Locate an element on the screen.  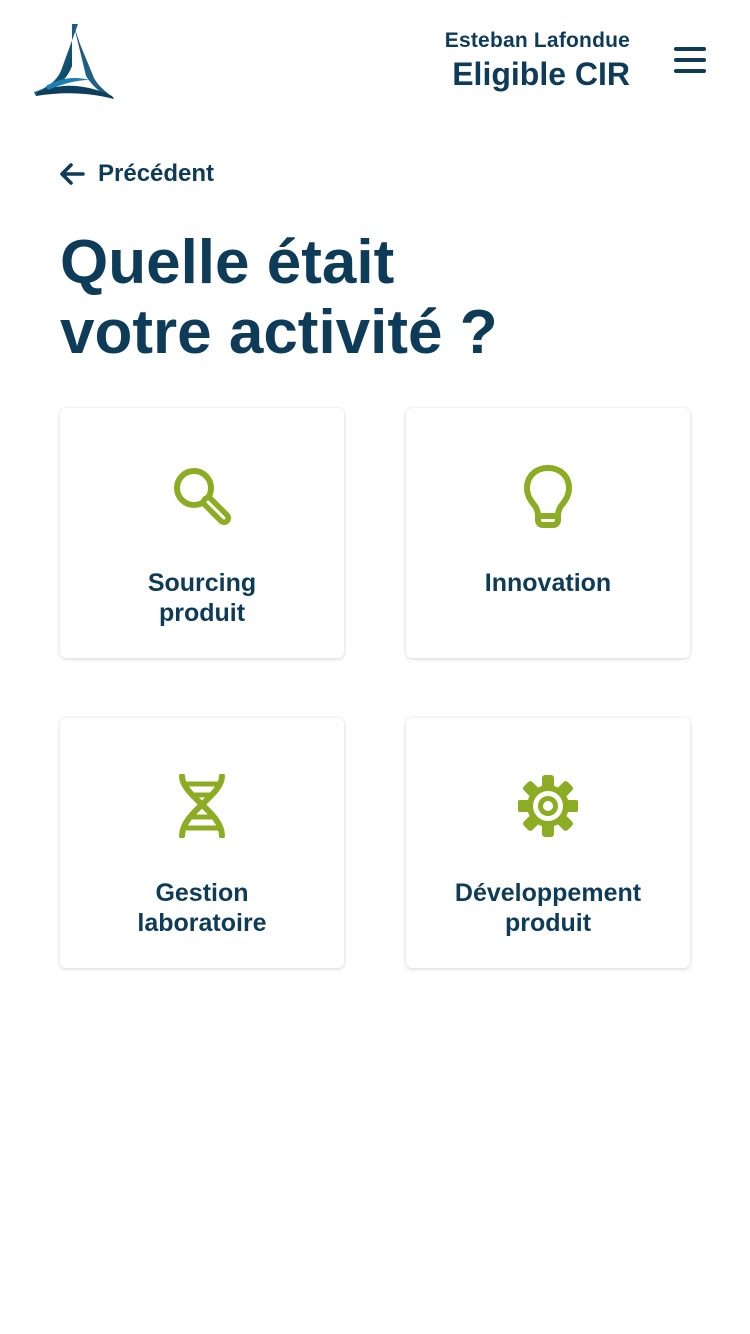
activity-label: Innovation is located at coordinates (548, 583).